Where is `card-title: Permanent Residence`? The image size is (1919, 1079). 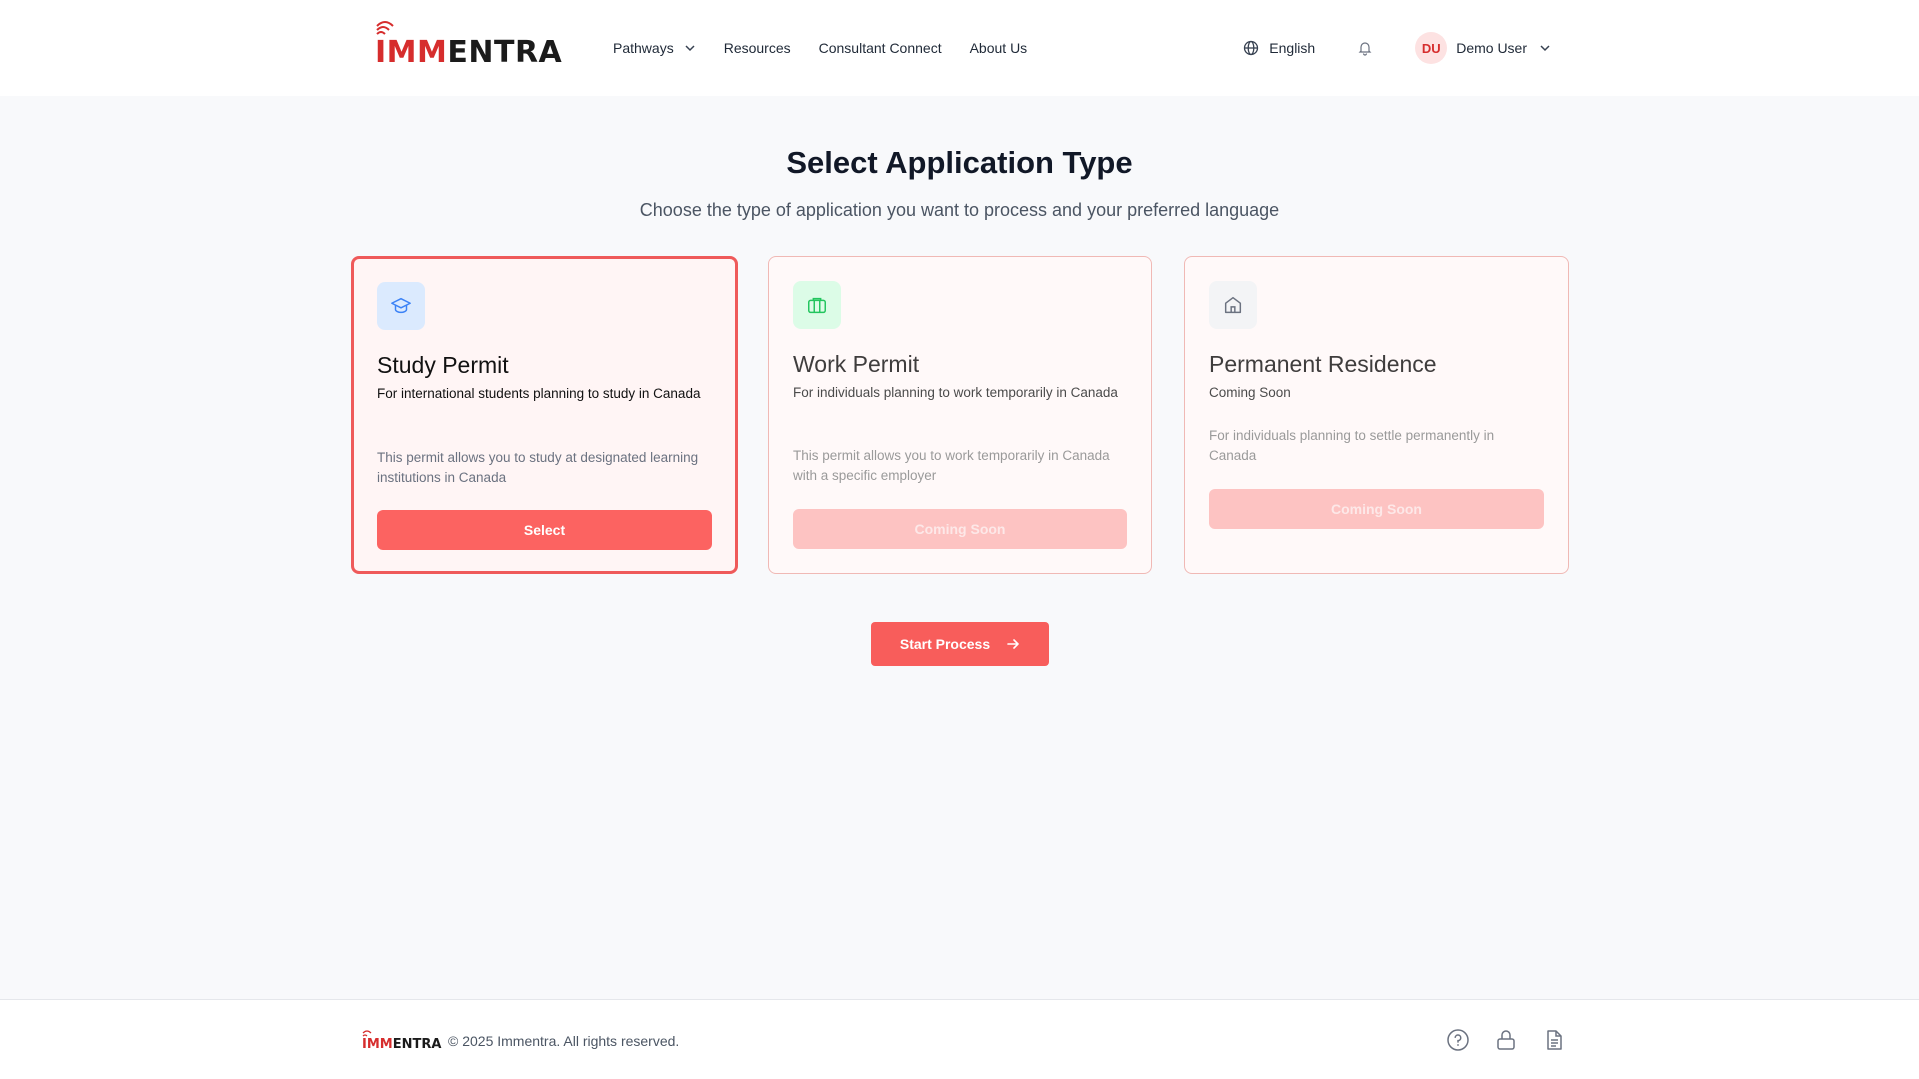 card-title: Permanent Residence is located at coordinates (1323, 364).